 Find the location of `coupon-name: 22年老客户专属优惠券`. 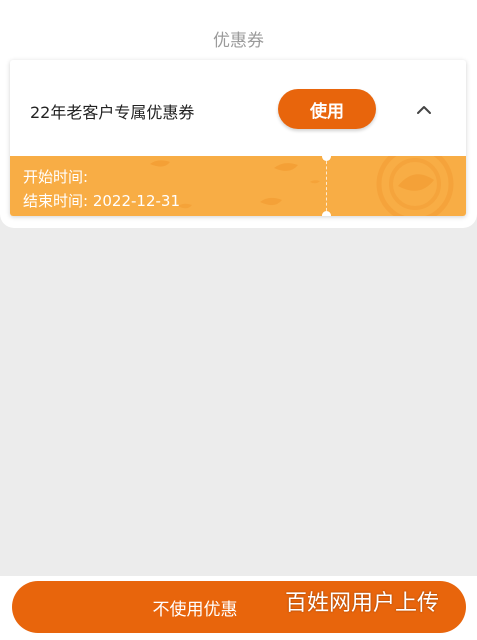

coupon-name: 22年老客户专属优惠券 is located at coordinates (112, 112).